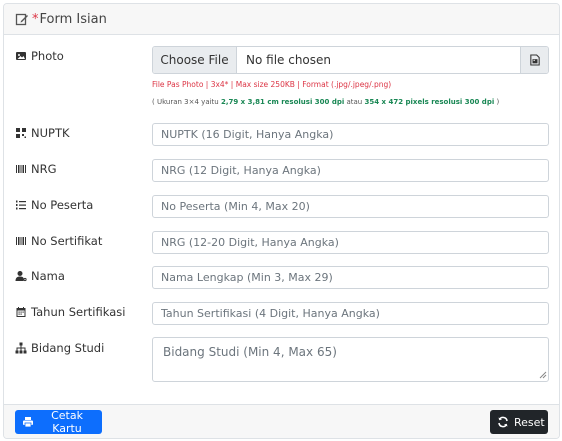 The image size is (562, 441). What do you see at coordinates (67, 241) in the screenshot?
I see `no-sertifikat-label-text: No Sertifikat` at bounding box center [67, 241].